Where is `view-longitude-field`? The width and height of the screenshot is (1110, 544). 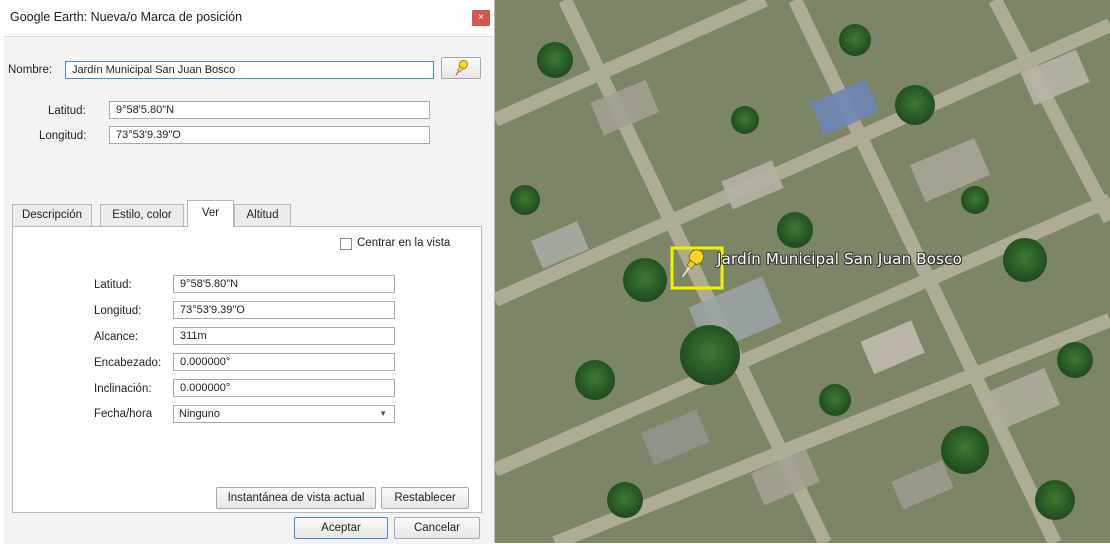
view-longitude-field is located at coordinates (284, 310).